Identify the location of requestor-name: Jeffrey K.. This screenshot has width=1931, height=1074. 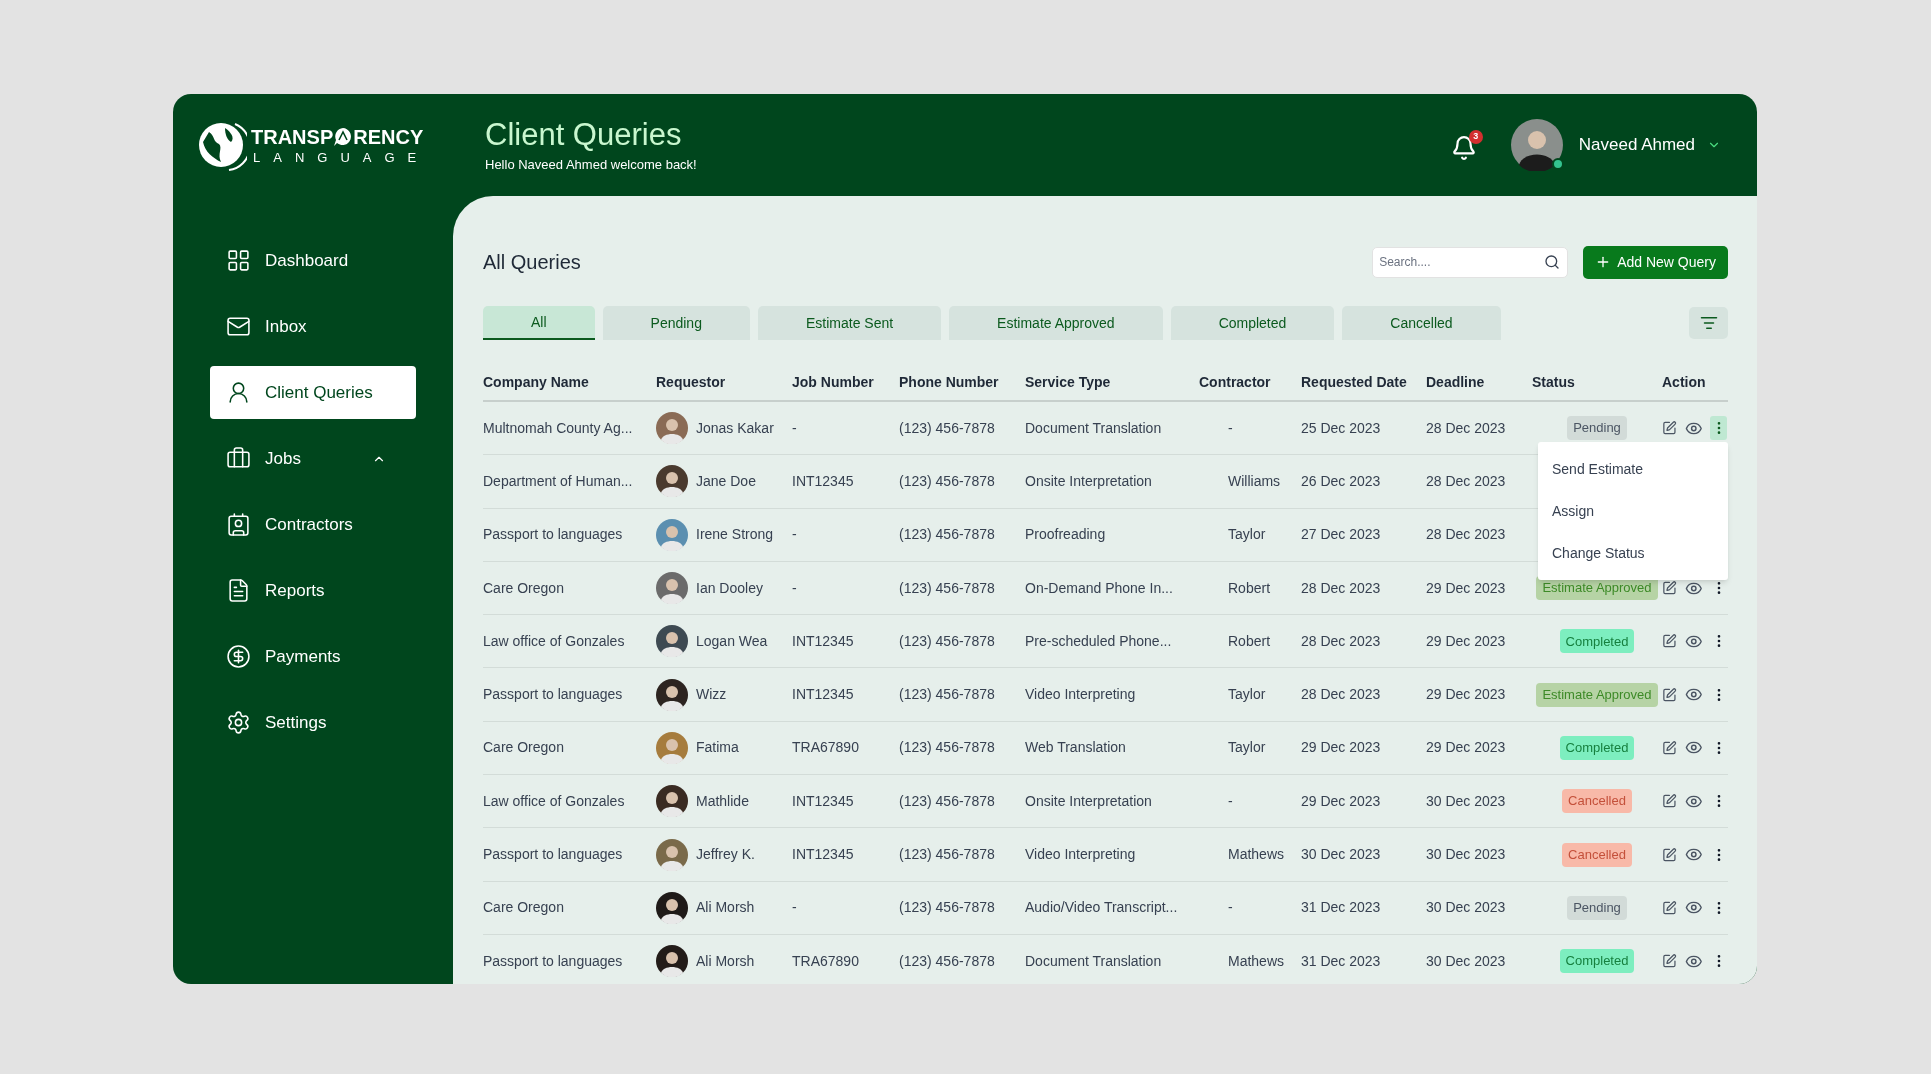
(725, 854).